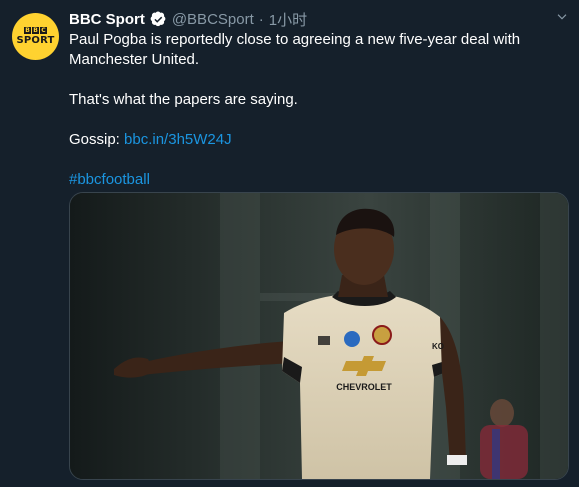  I want to click on shirt-sponsor-text: CHEVROLET, so click(364, 387).